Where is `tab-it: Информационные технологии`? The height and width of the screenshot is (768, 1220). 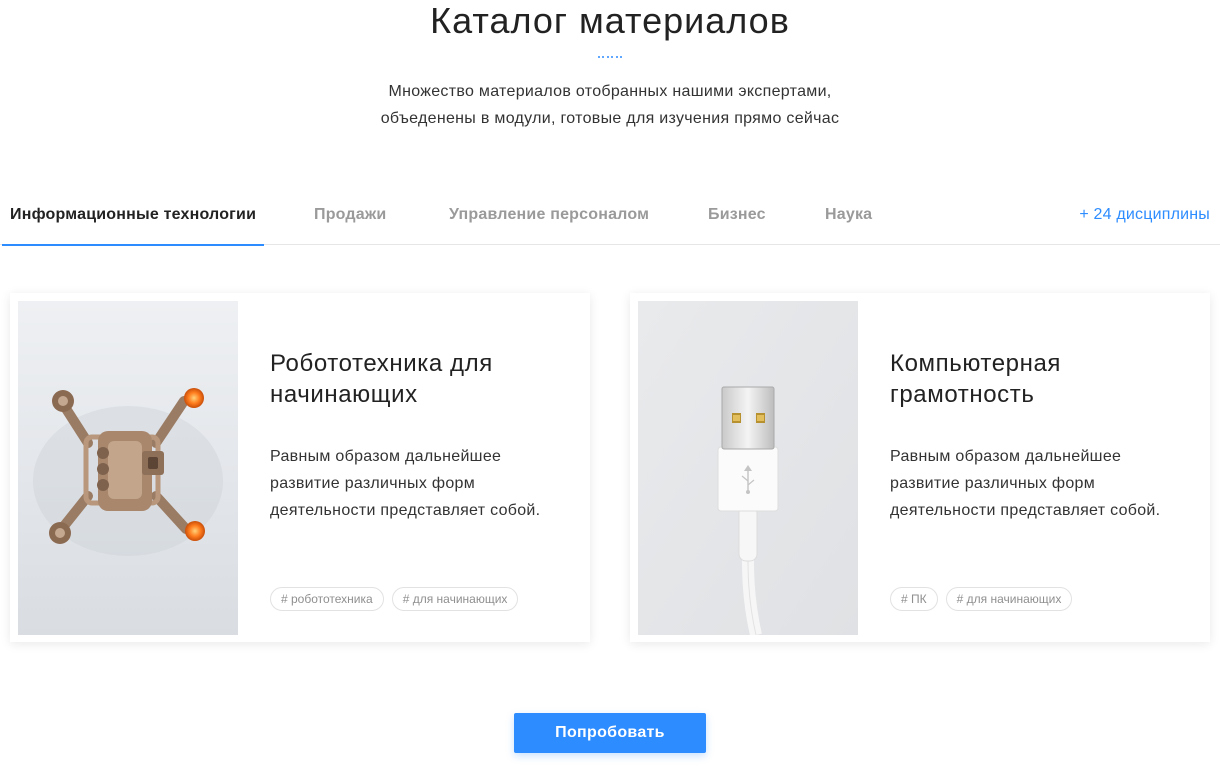
tab-it: Информационные технологии is located at coordinates (133, 218).